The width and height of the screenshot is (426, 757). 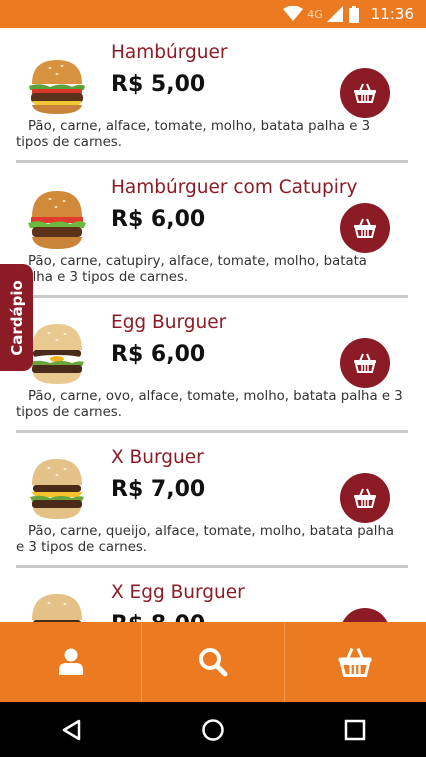 I want to click on clock: 11:36, so click(x=392, y=14).